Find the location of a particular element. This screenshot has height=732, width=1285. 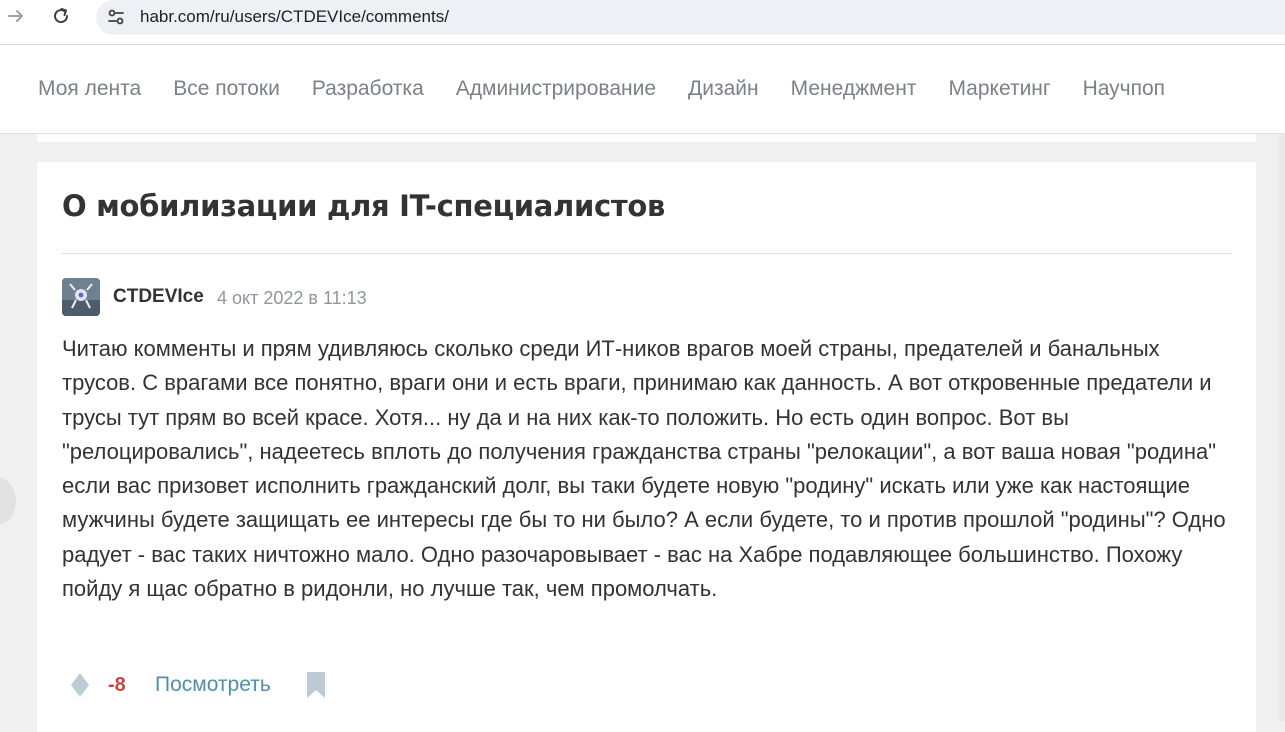

tune-icon is located at coordinates (116, 17).